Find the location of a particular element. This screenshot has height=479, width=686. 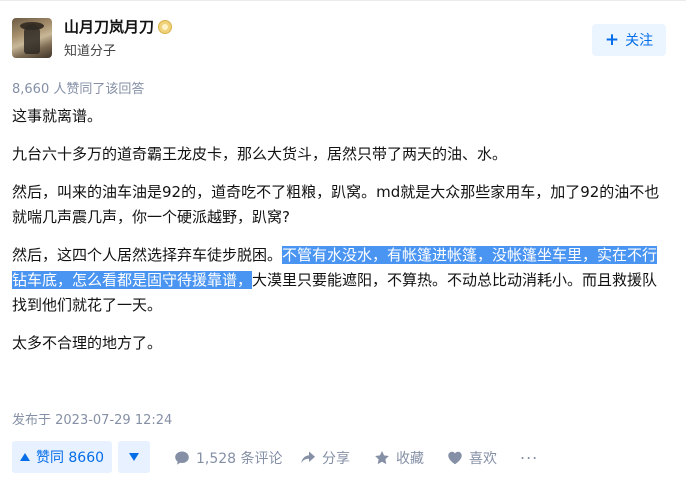

like-button: 喜欢 is located at coordinates (472, 458).